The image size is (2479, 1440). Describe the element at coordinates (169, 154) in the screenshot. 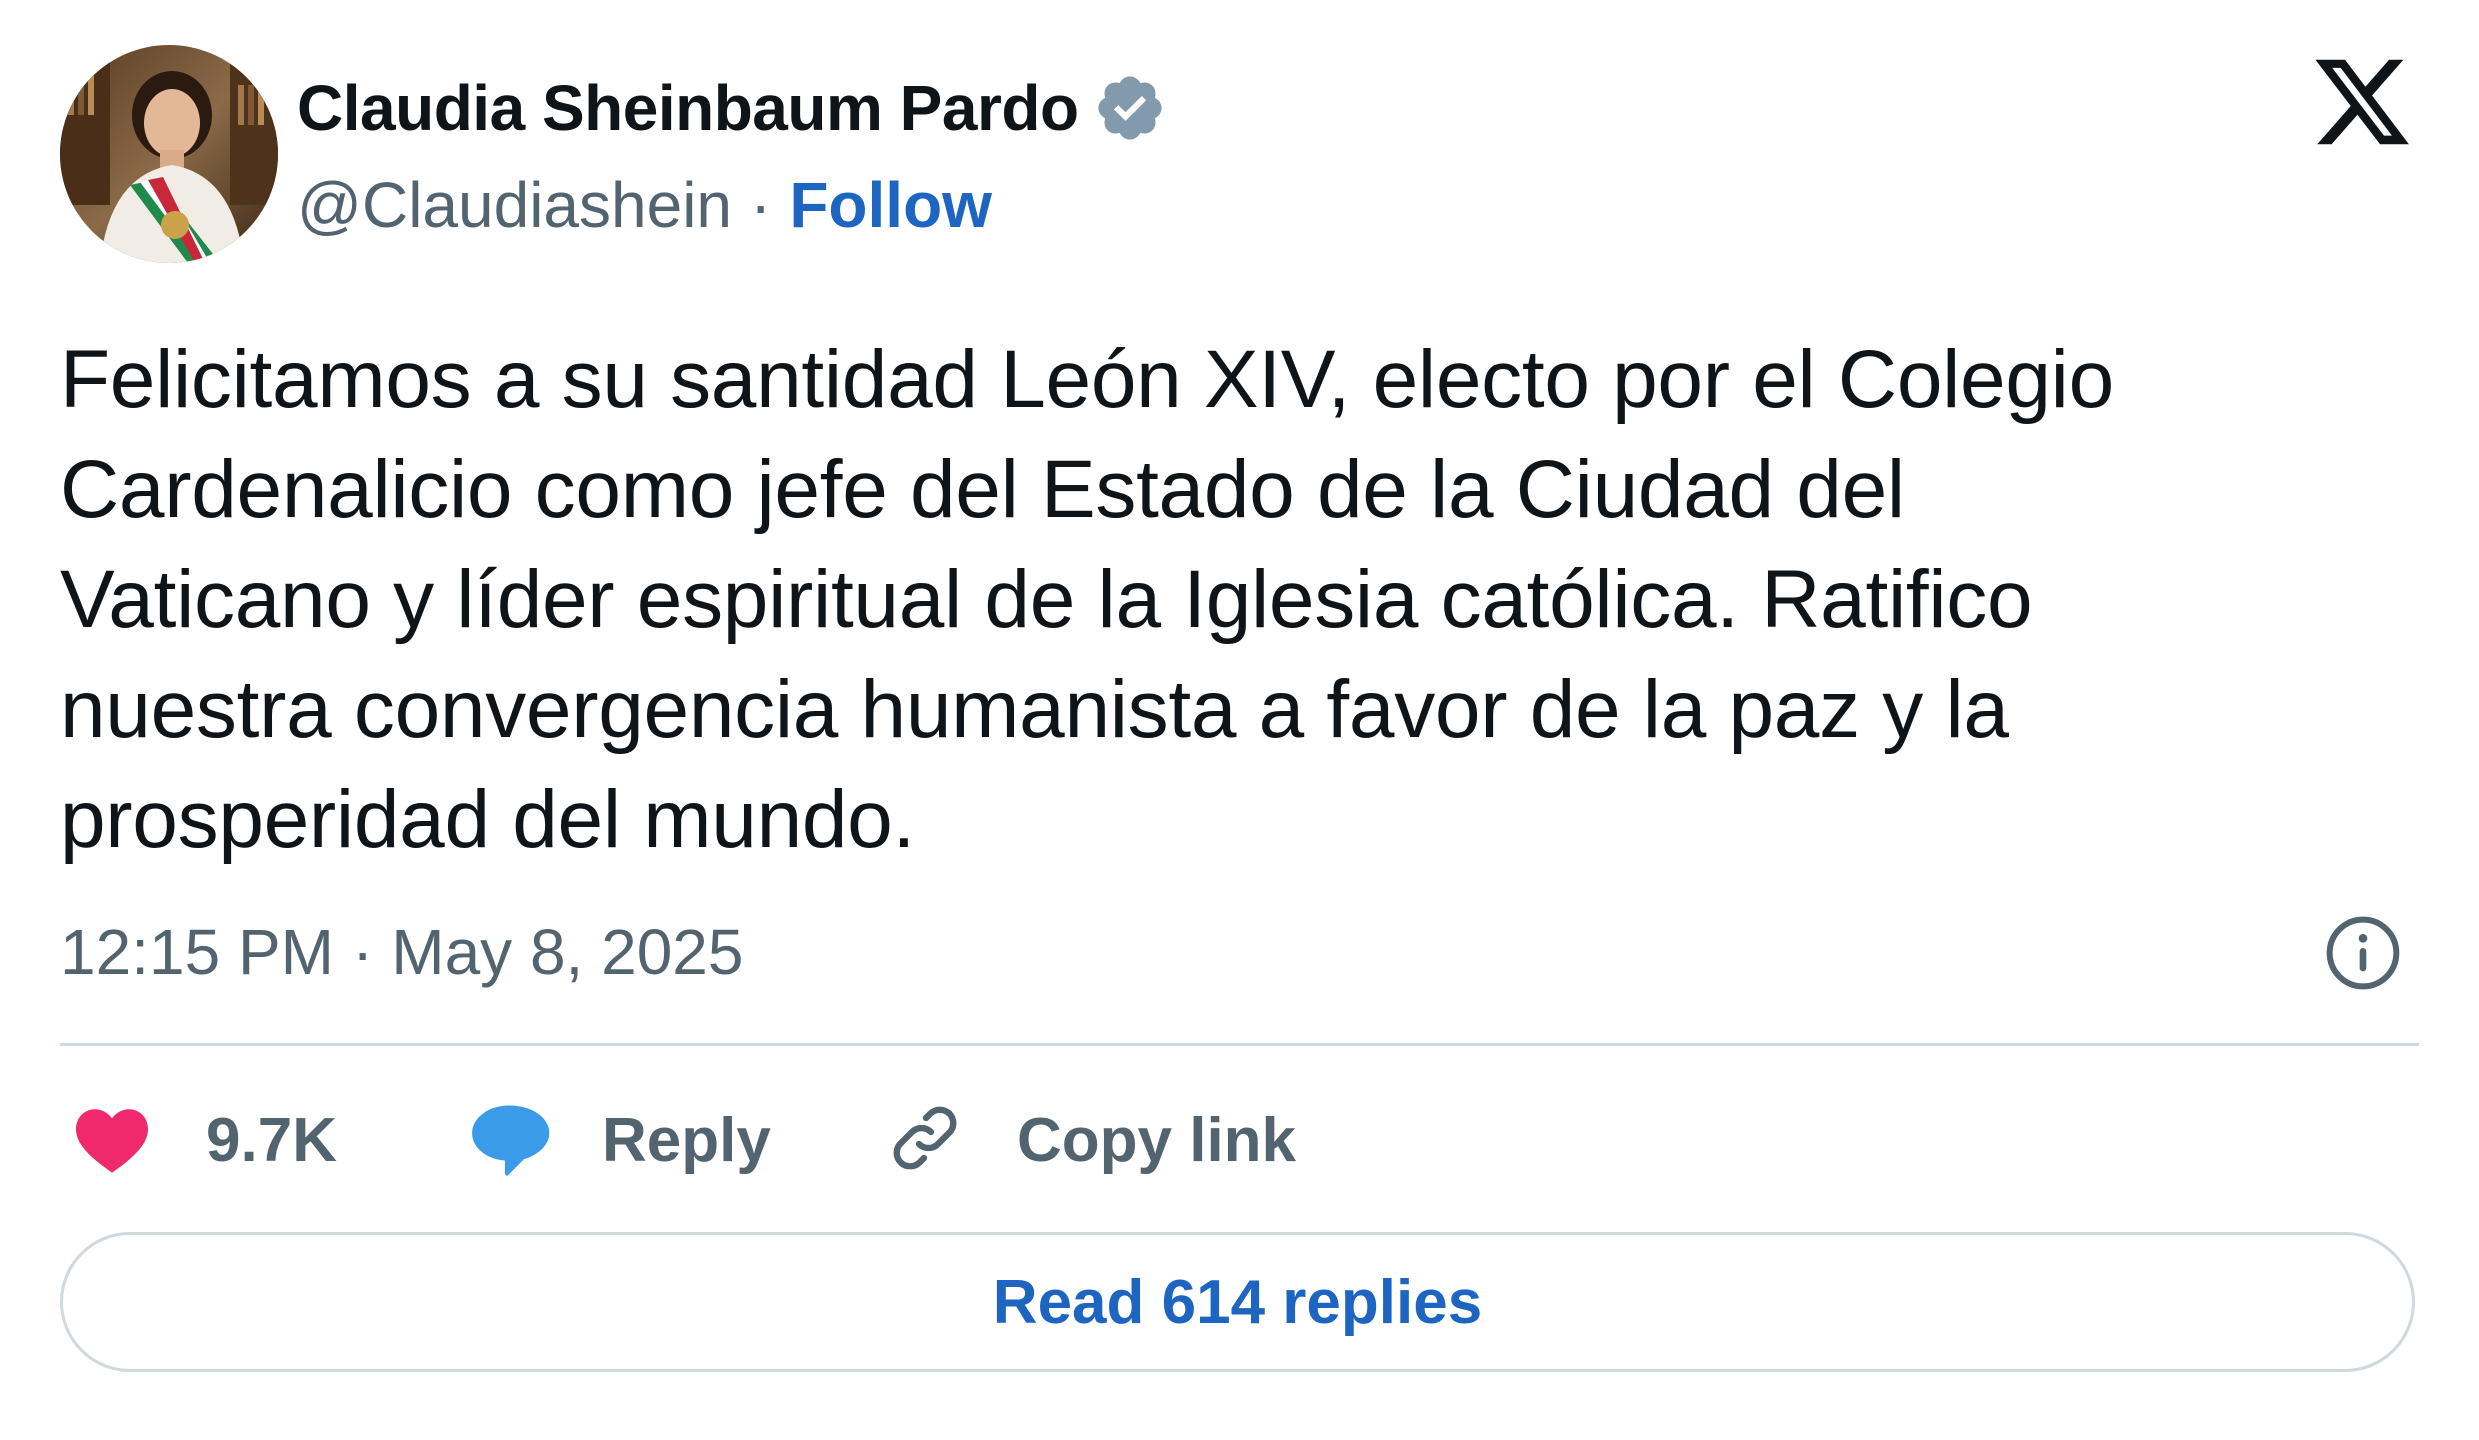

I see `author-avatar` at that location.